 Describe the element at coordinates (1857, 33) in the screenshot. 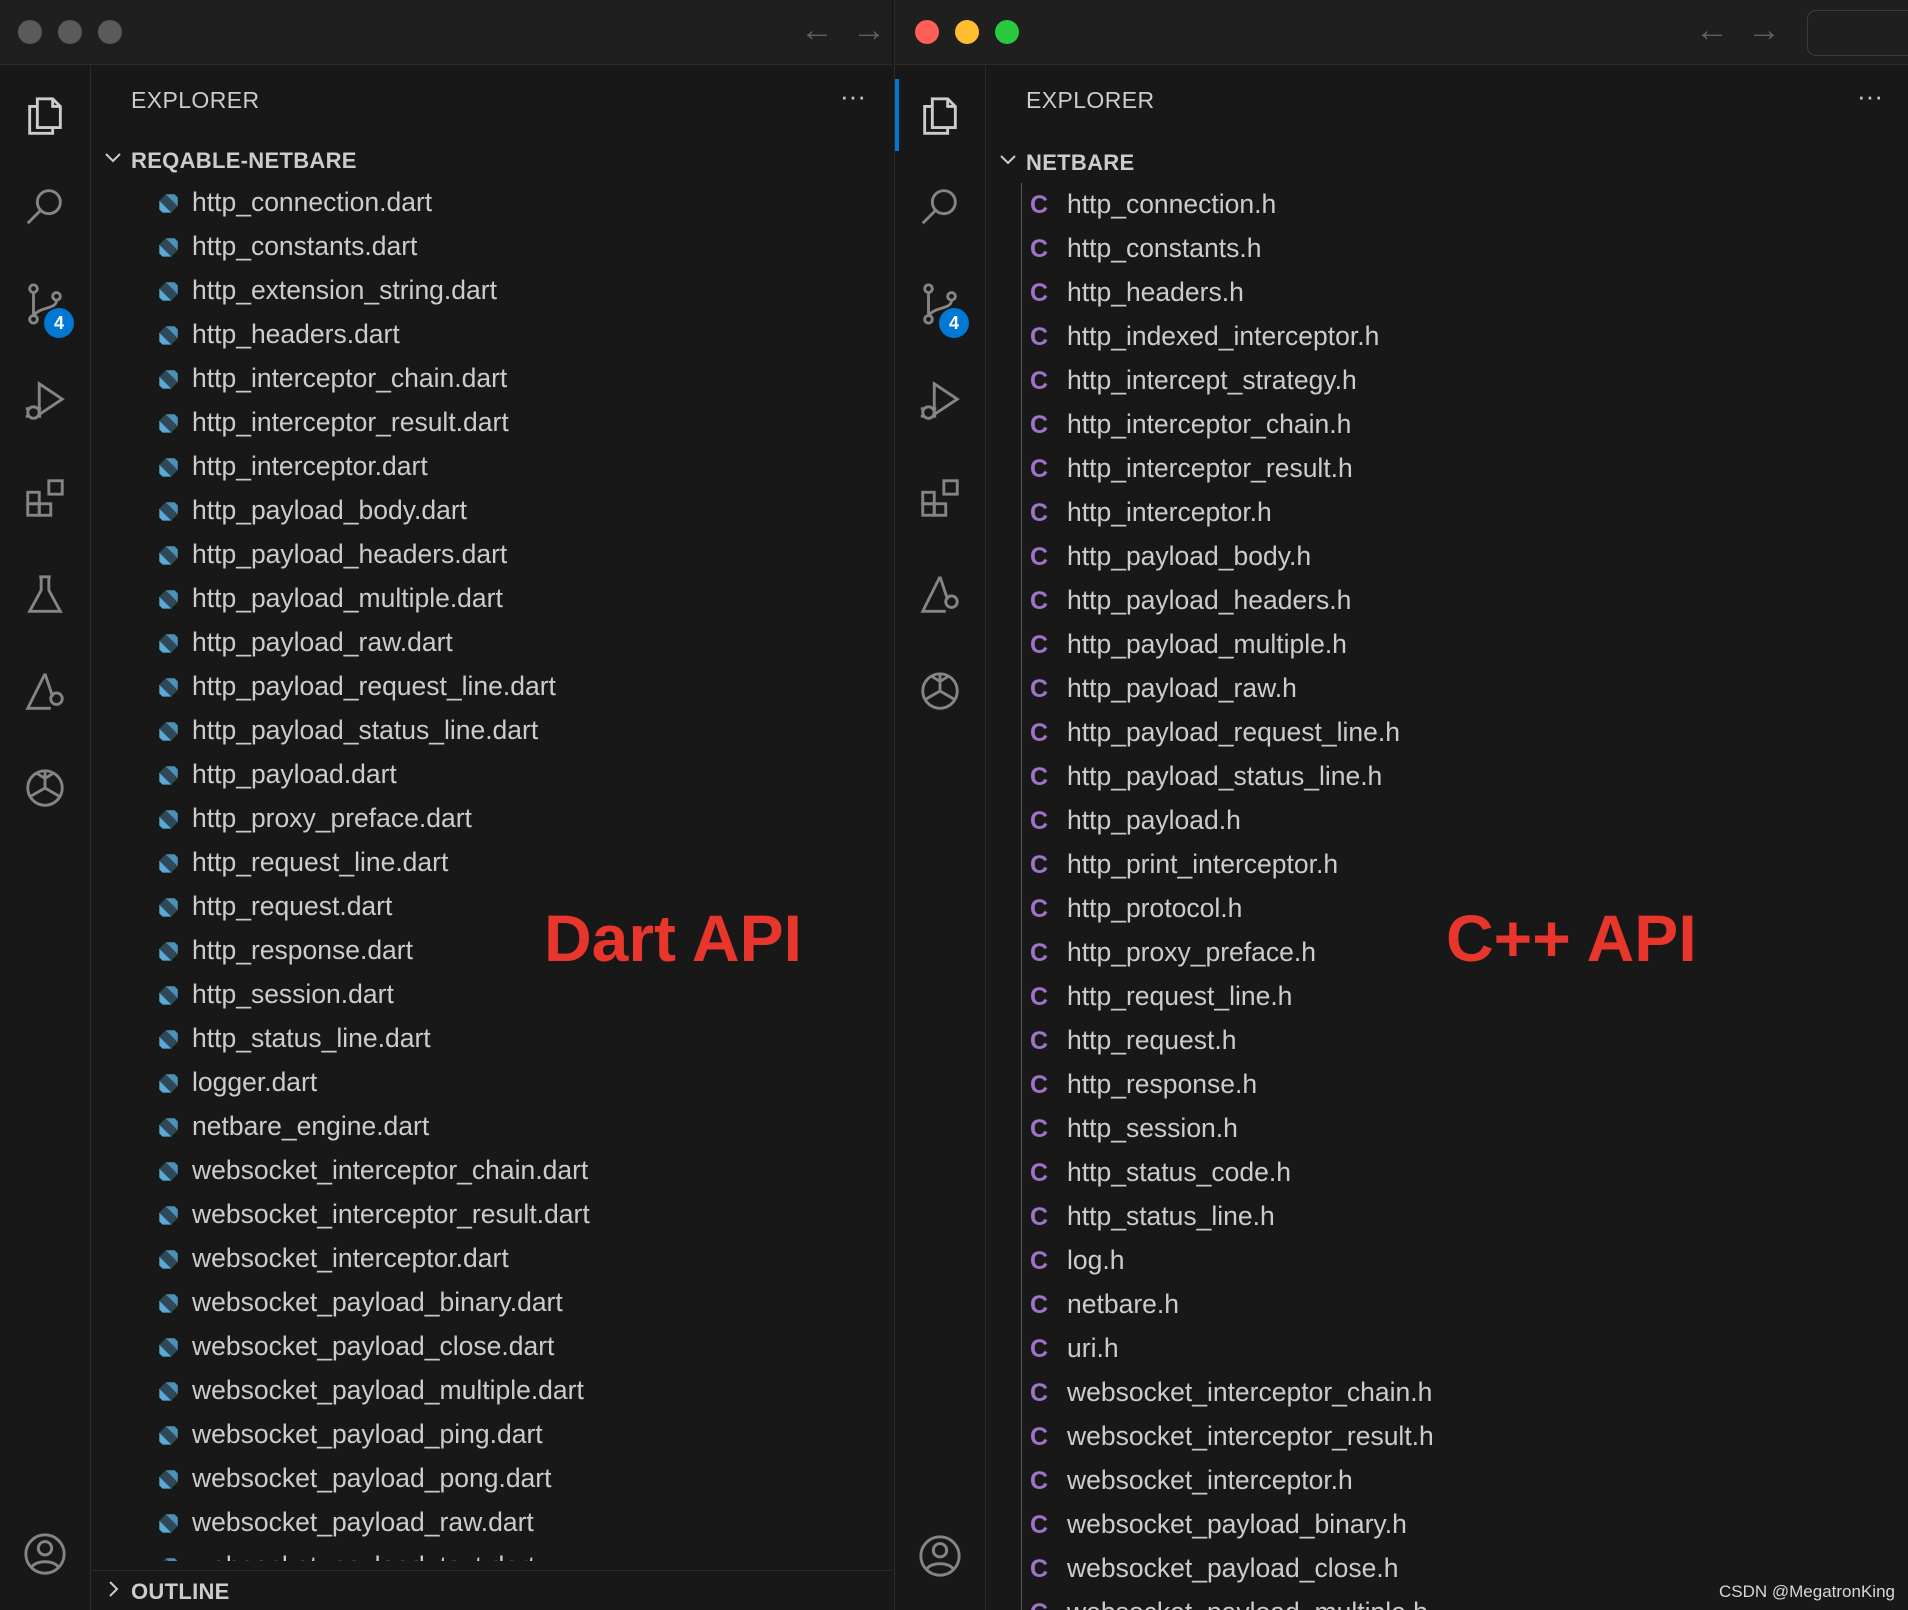

I see `command-center` at that location.